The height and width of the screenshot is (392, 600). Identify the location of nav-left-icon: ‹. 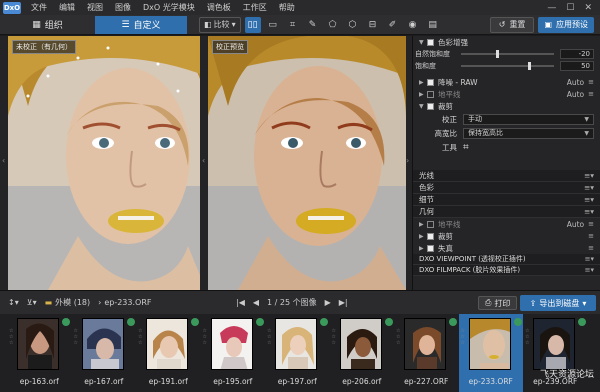
(3, 160).